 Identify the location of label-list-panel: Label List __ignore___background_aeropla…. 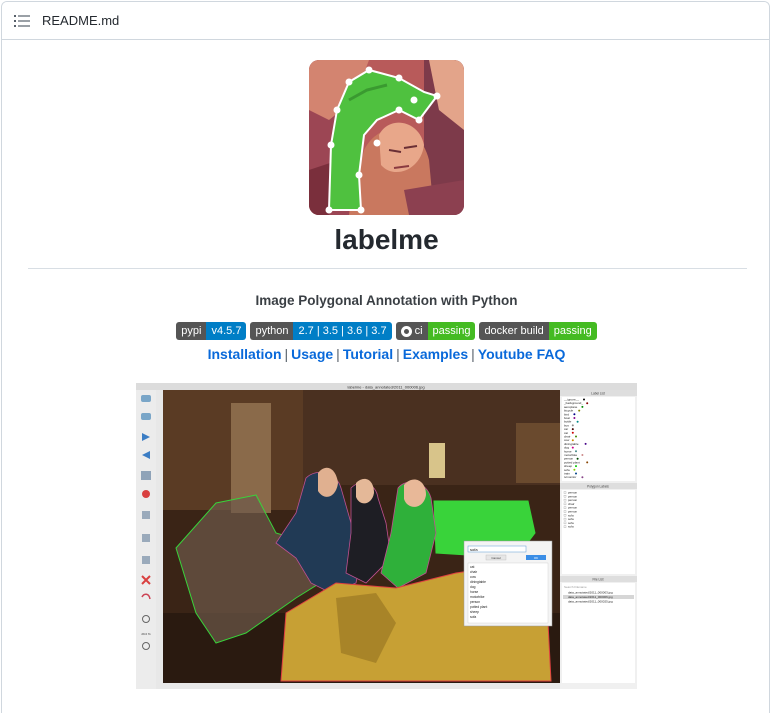
(598, 435).